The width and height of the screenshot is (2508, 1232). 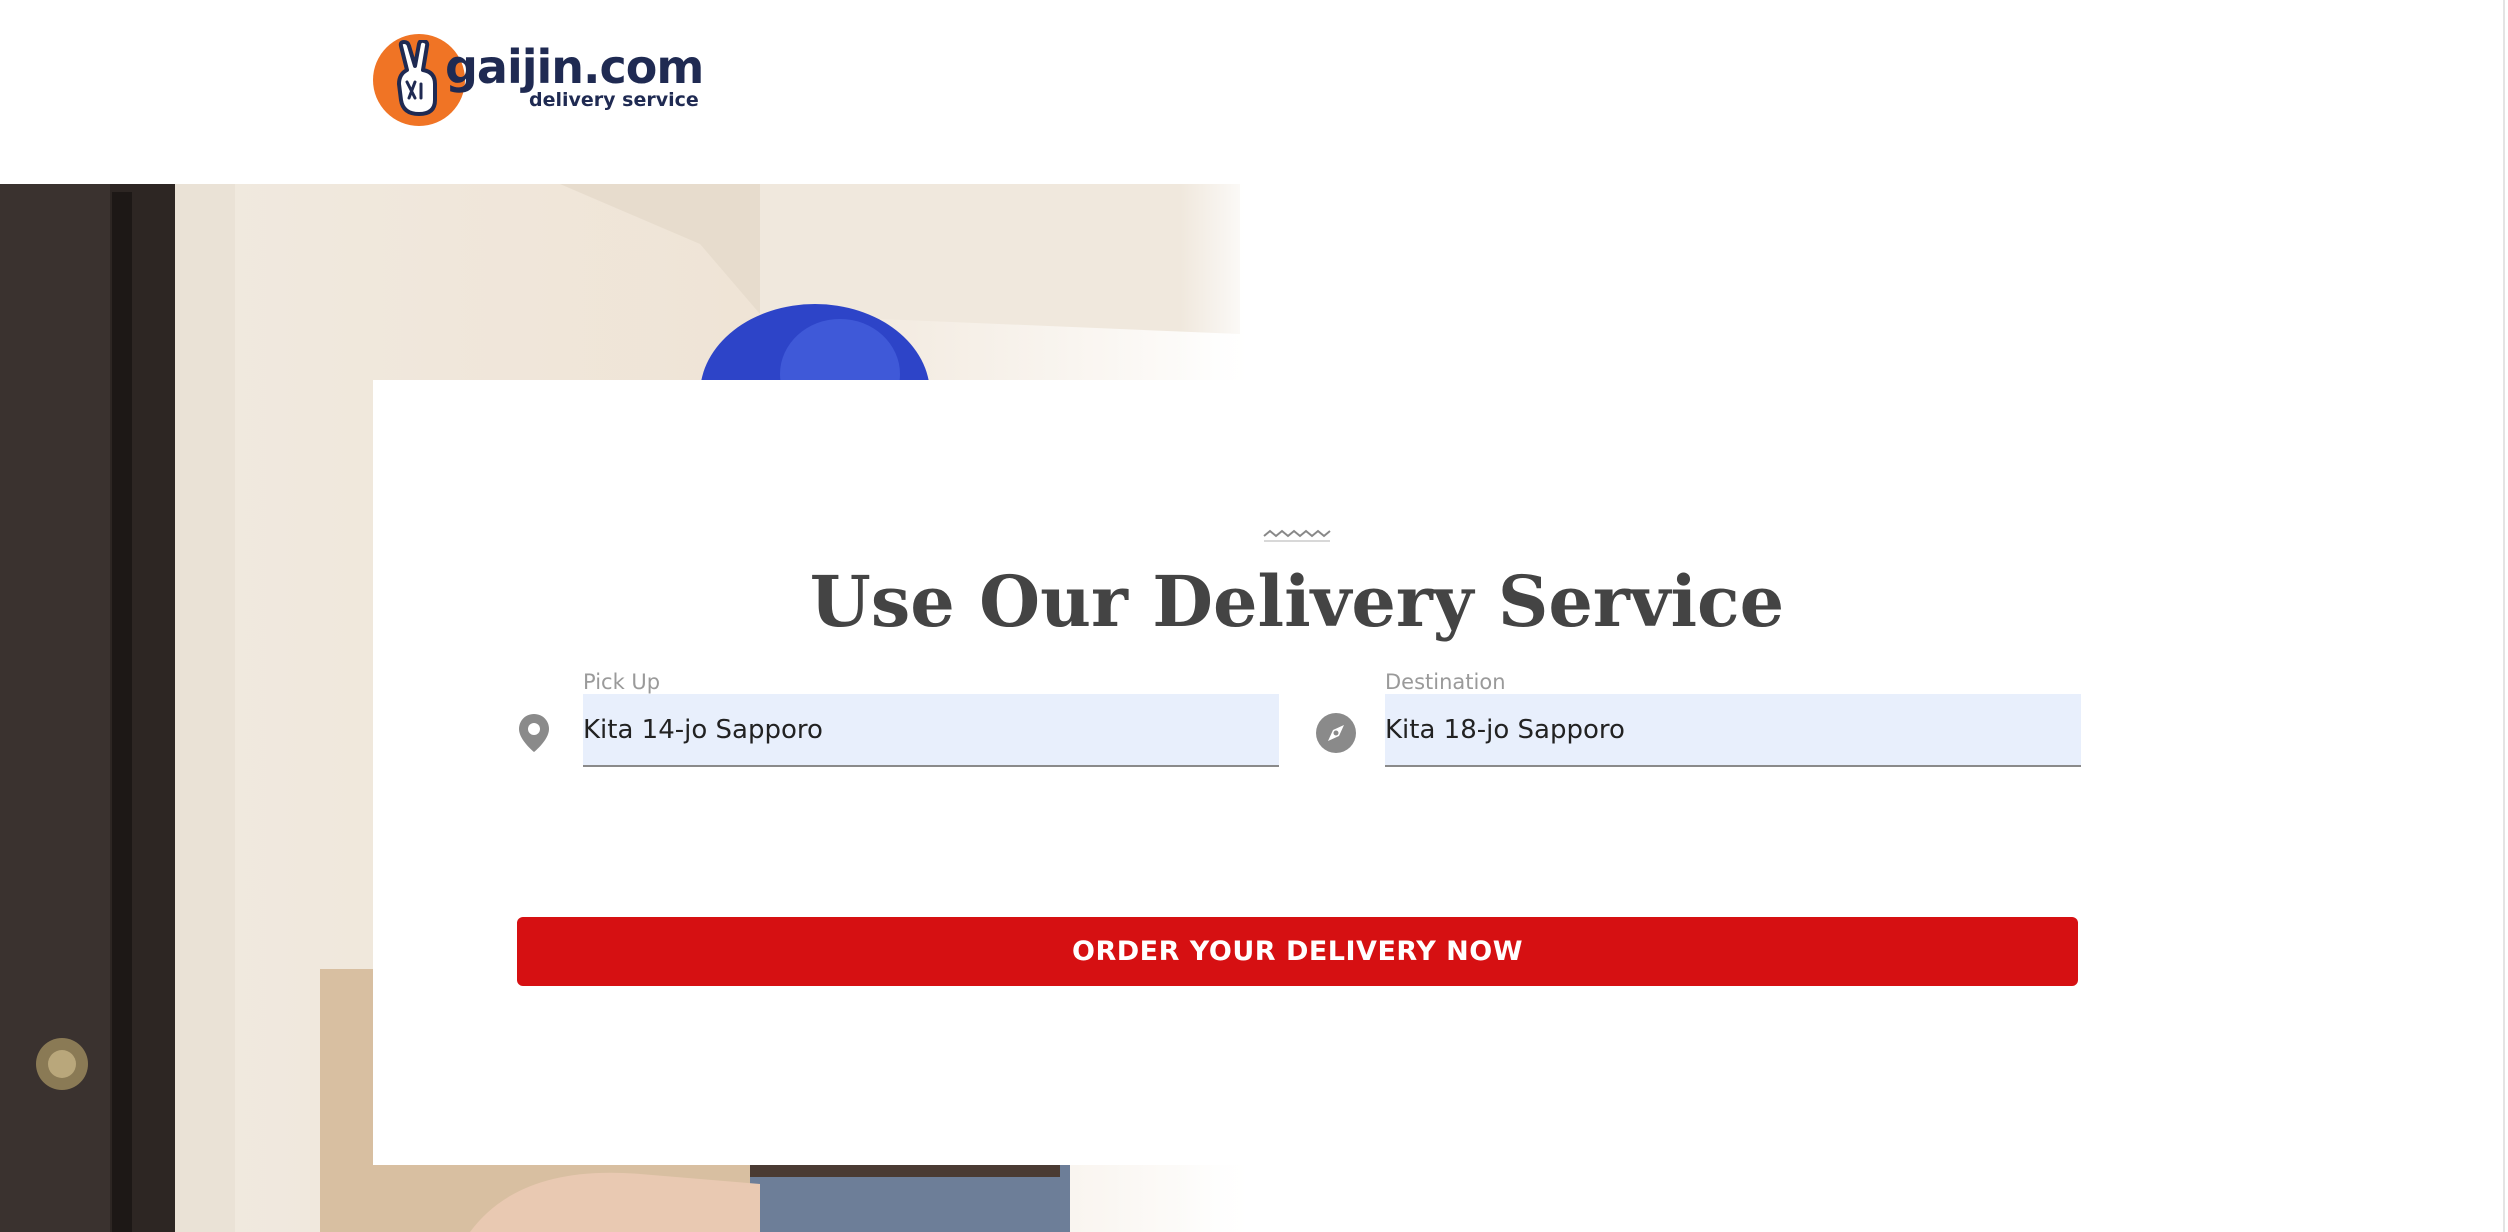 I want to click on order-delivery-button: ORDER YOUR DELIVERY NOW, so click(x=1297, y=951).